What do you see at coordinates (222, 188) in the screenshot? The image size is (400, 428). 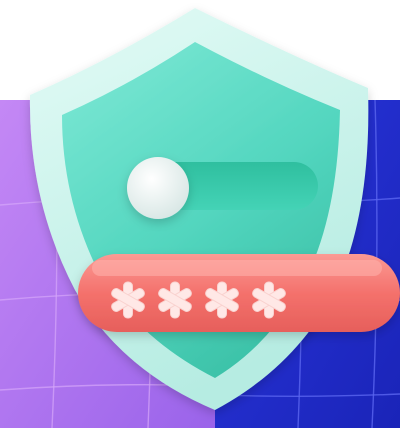 I see `toggle-switch` at bounding box center [222, 188].